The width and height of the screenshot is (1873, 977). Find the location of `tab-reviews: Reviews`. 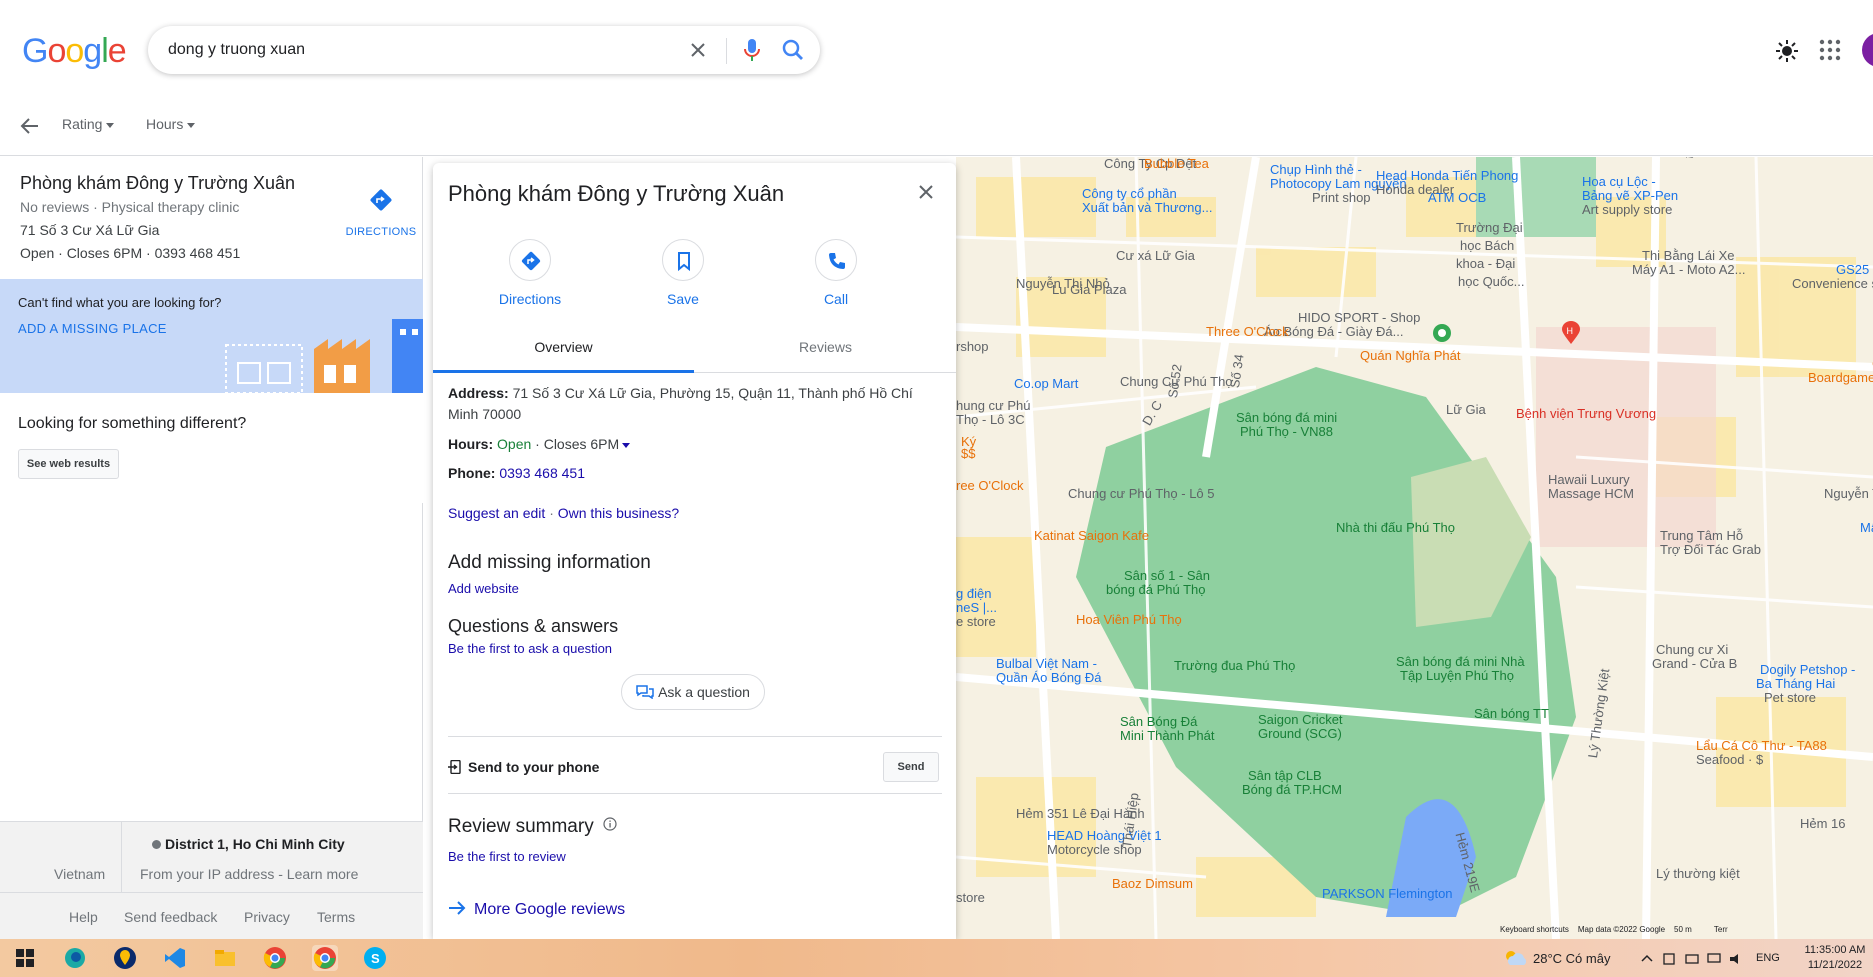

tab-reviews: Reviews is located at coordinates (825, 348).